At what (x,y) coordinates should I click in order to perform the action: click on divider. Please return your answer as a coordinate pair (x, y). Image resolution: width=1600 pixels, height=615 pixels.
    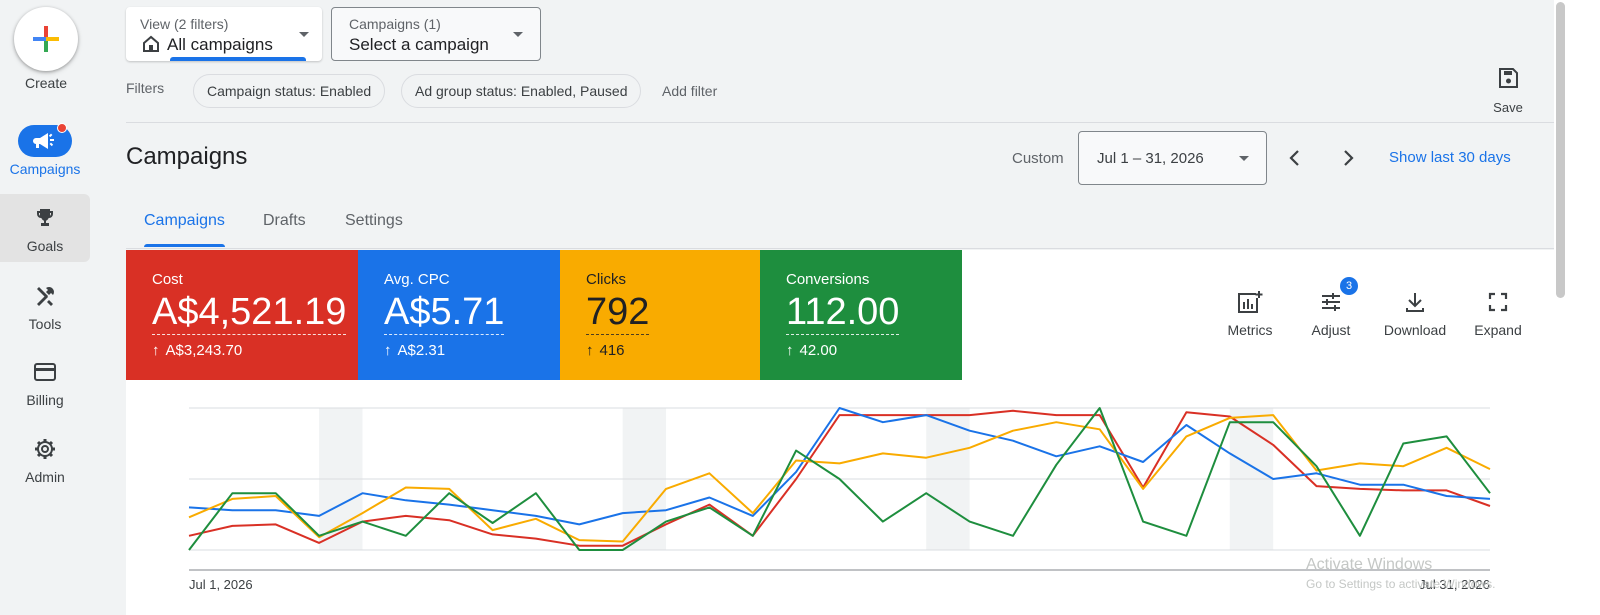
    Looking at the image, I should click on (840, 122).